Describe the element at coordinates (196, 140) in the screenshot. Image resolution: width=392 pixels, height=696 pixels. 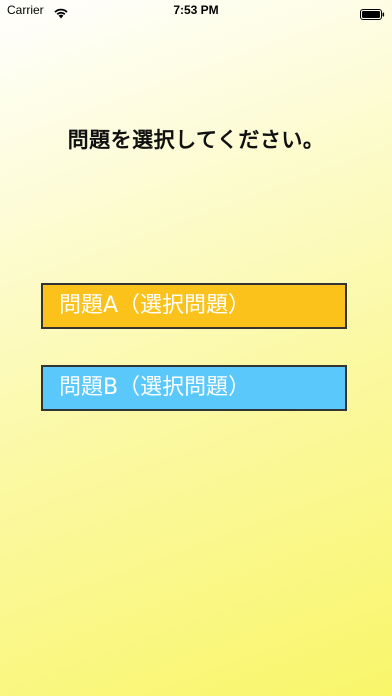
I see `page-title: 問題を選択してください。` at that location.